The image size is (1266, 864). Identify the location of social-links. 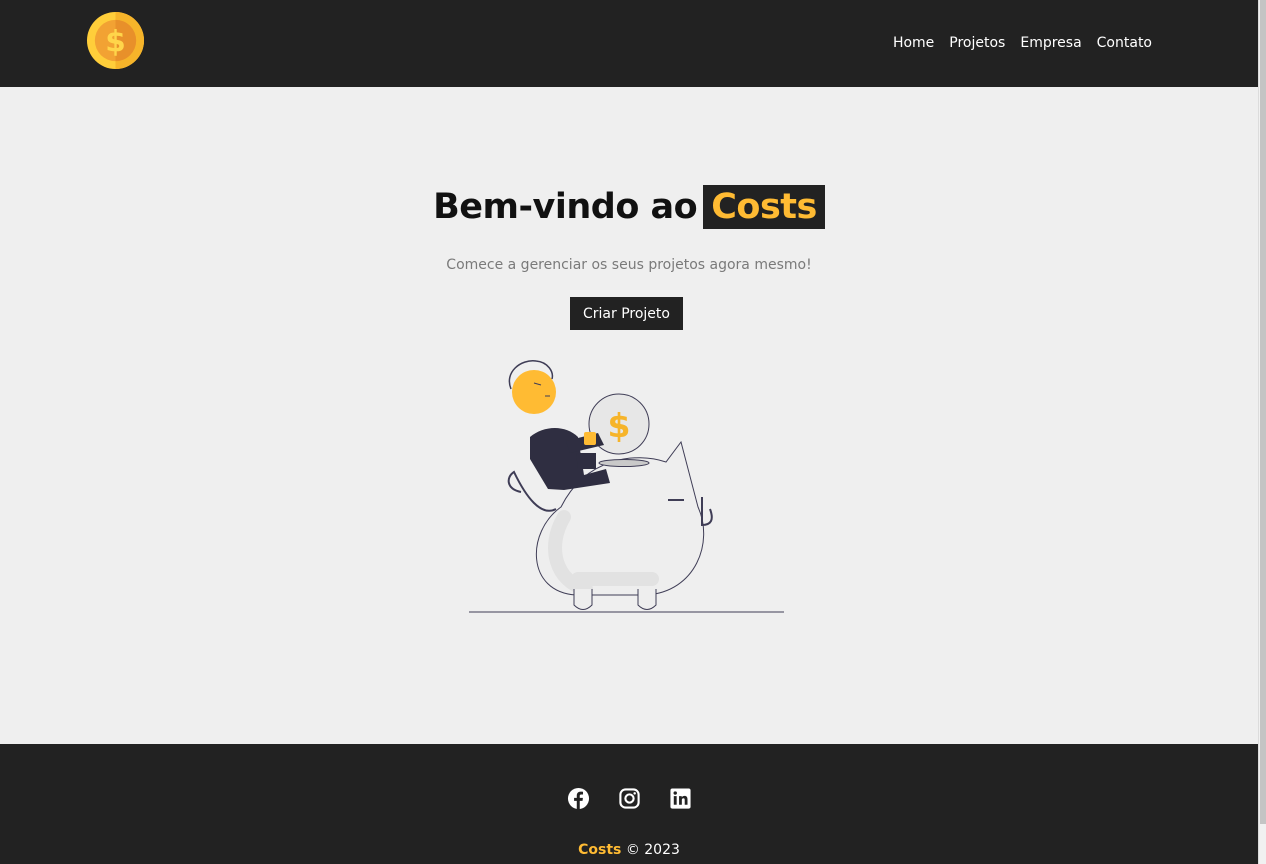
(629, 798).